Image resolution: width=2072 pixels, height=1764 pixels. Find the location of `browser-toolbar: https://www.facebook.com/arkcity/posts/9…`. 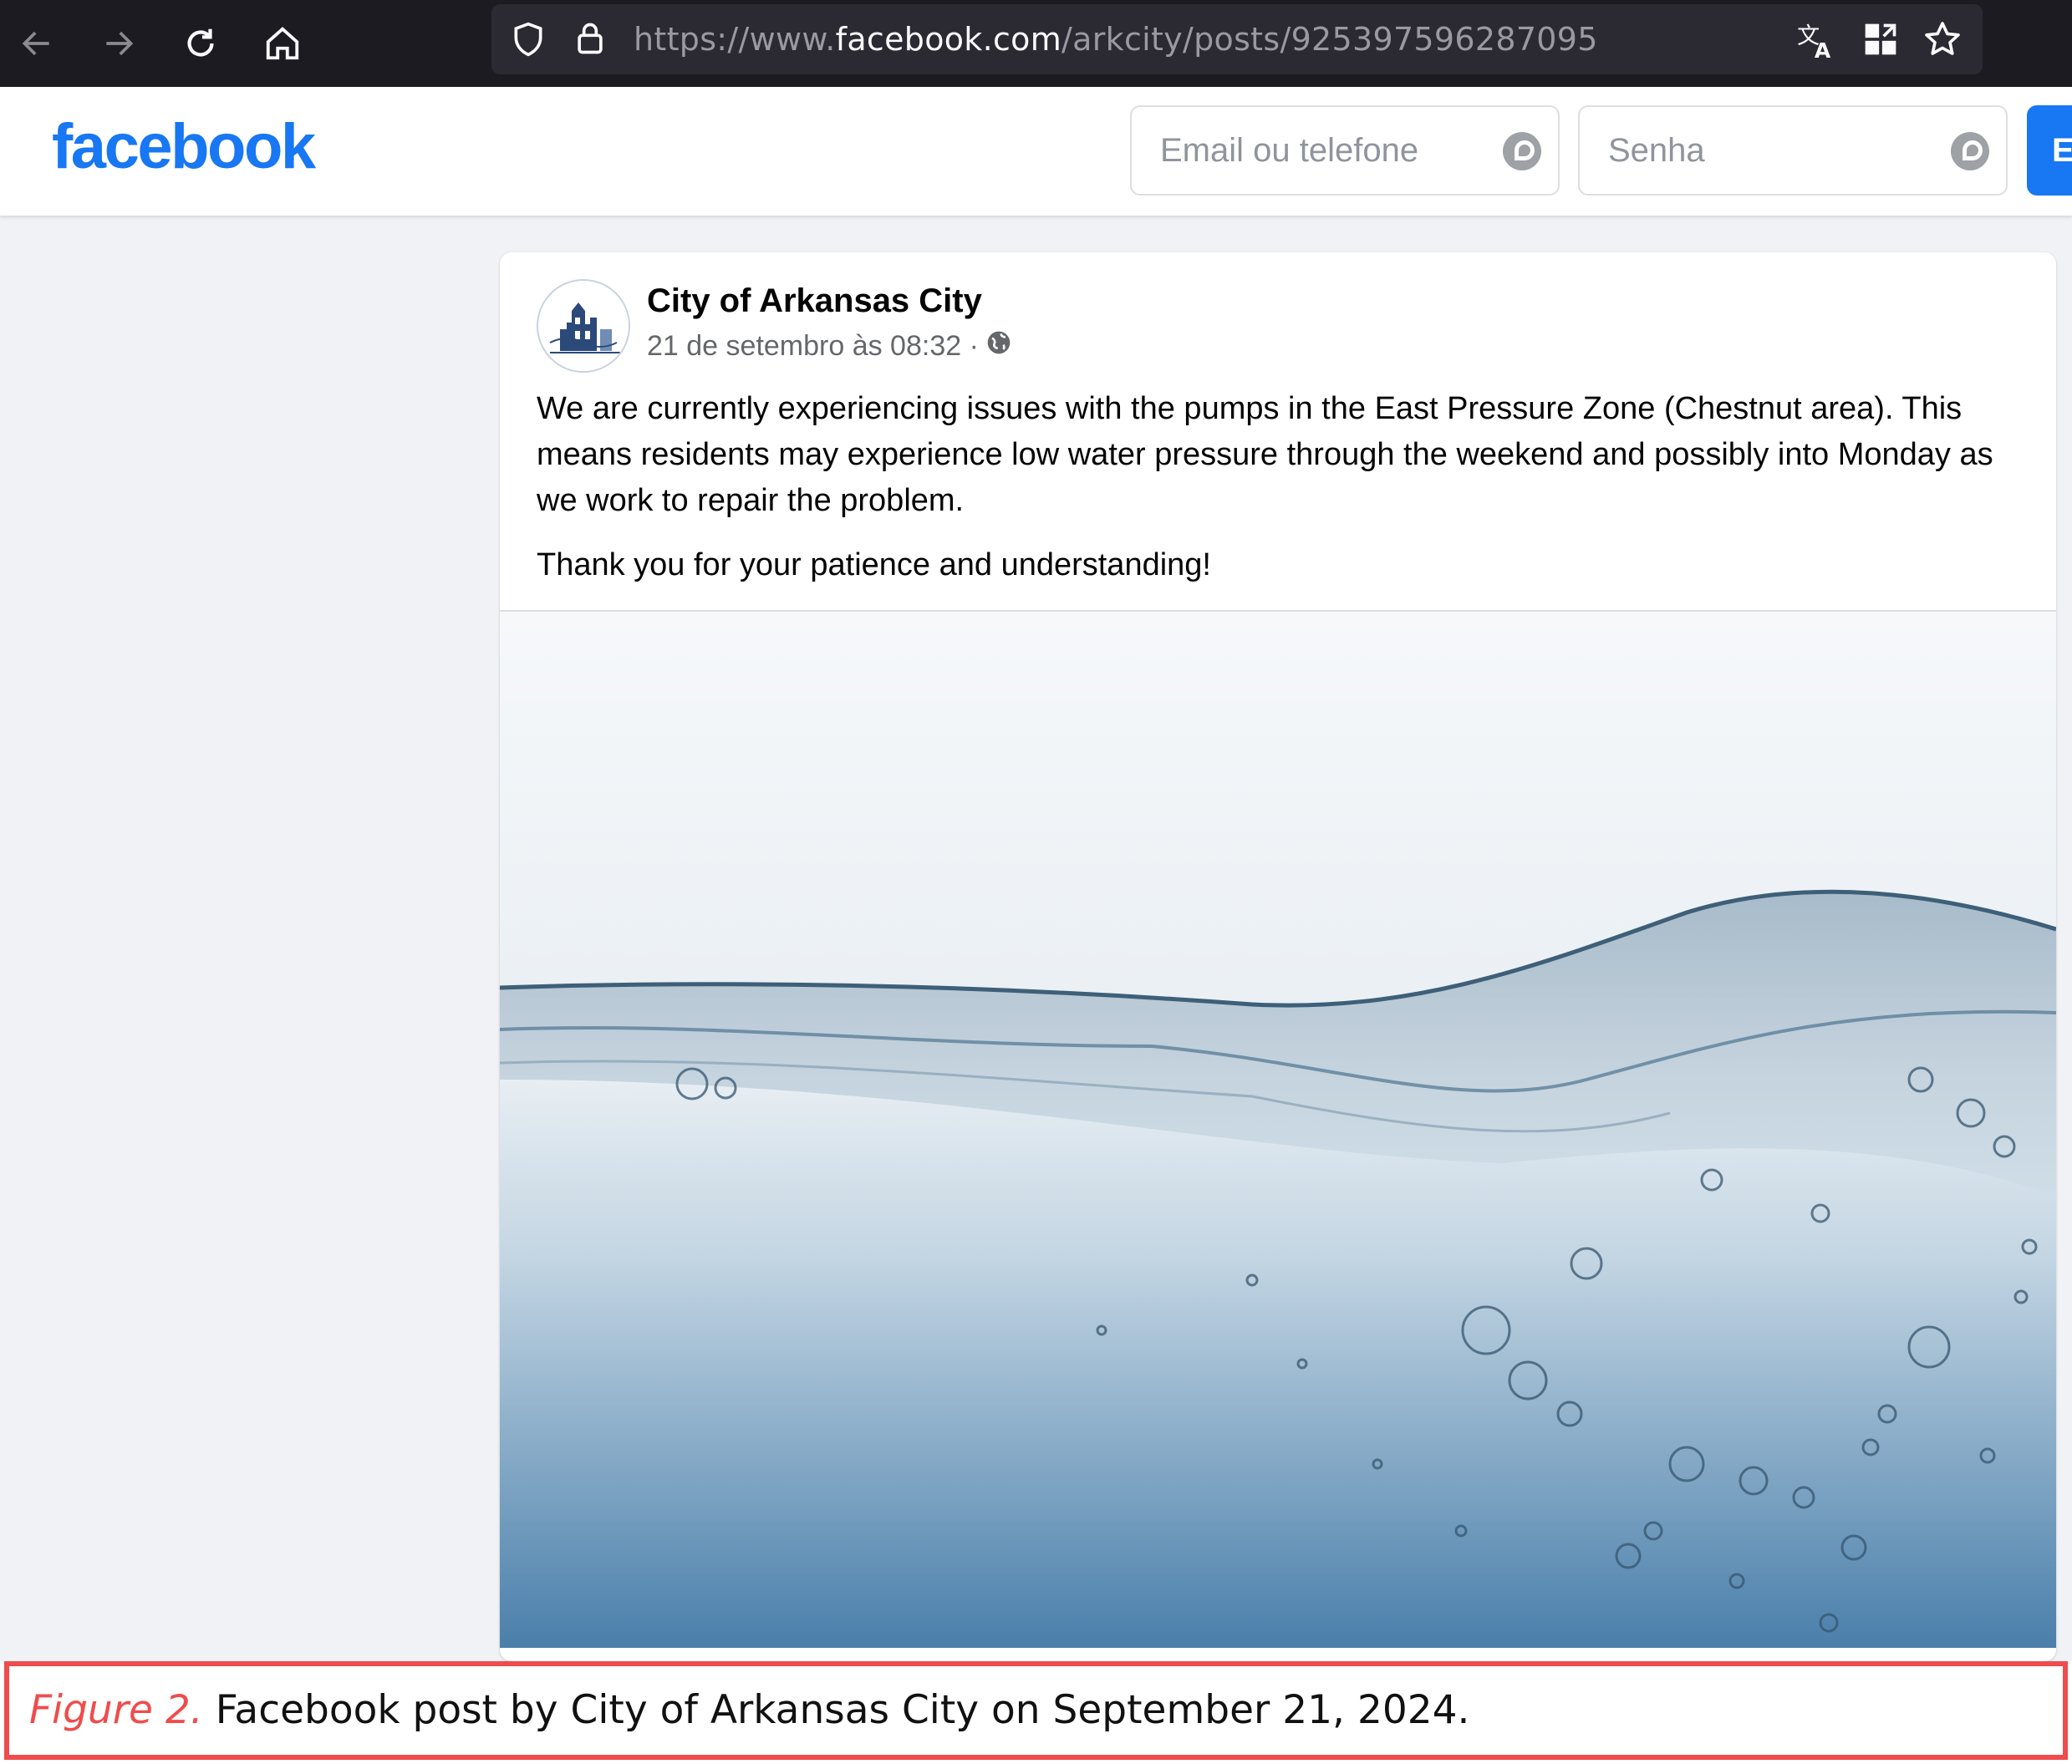

browser-toolbar: https://www.facebook.com/arkcity/posts/9… is located at coordinates (1036, 43).